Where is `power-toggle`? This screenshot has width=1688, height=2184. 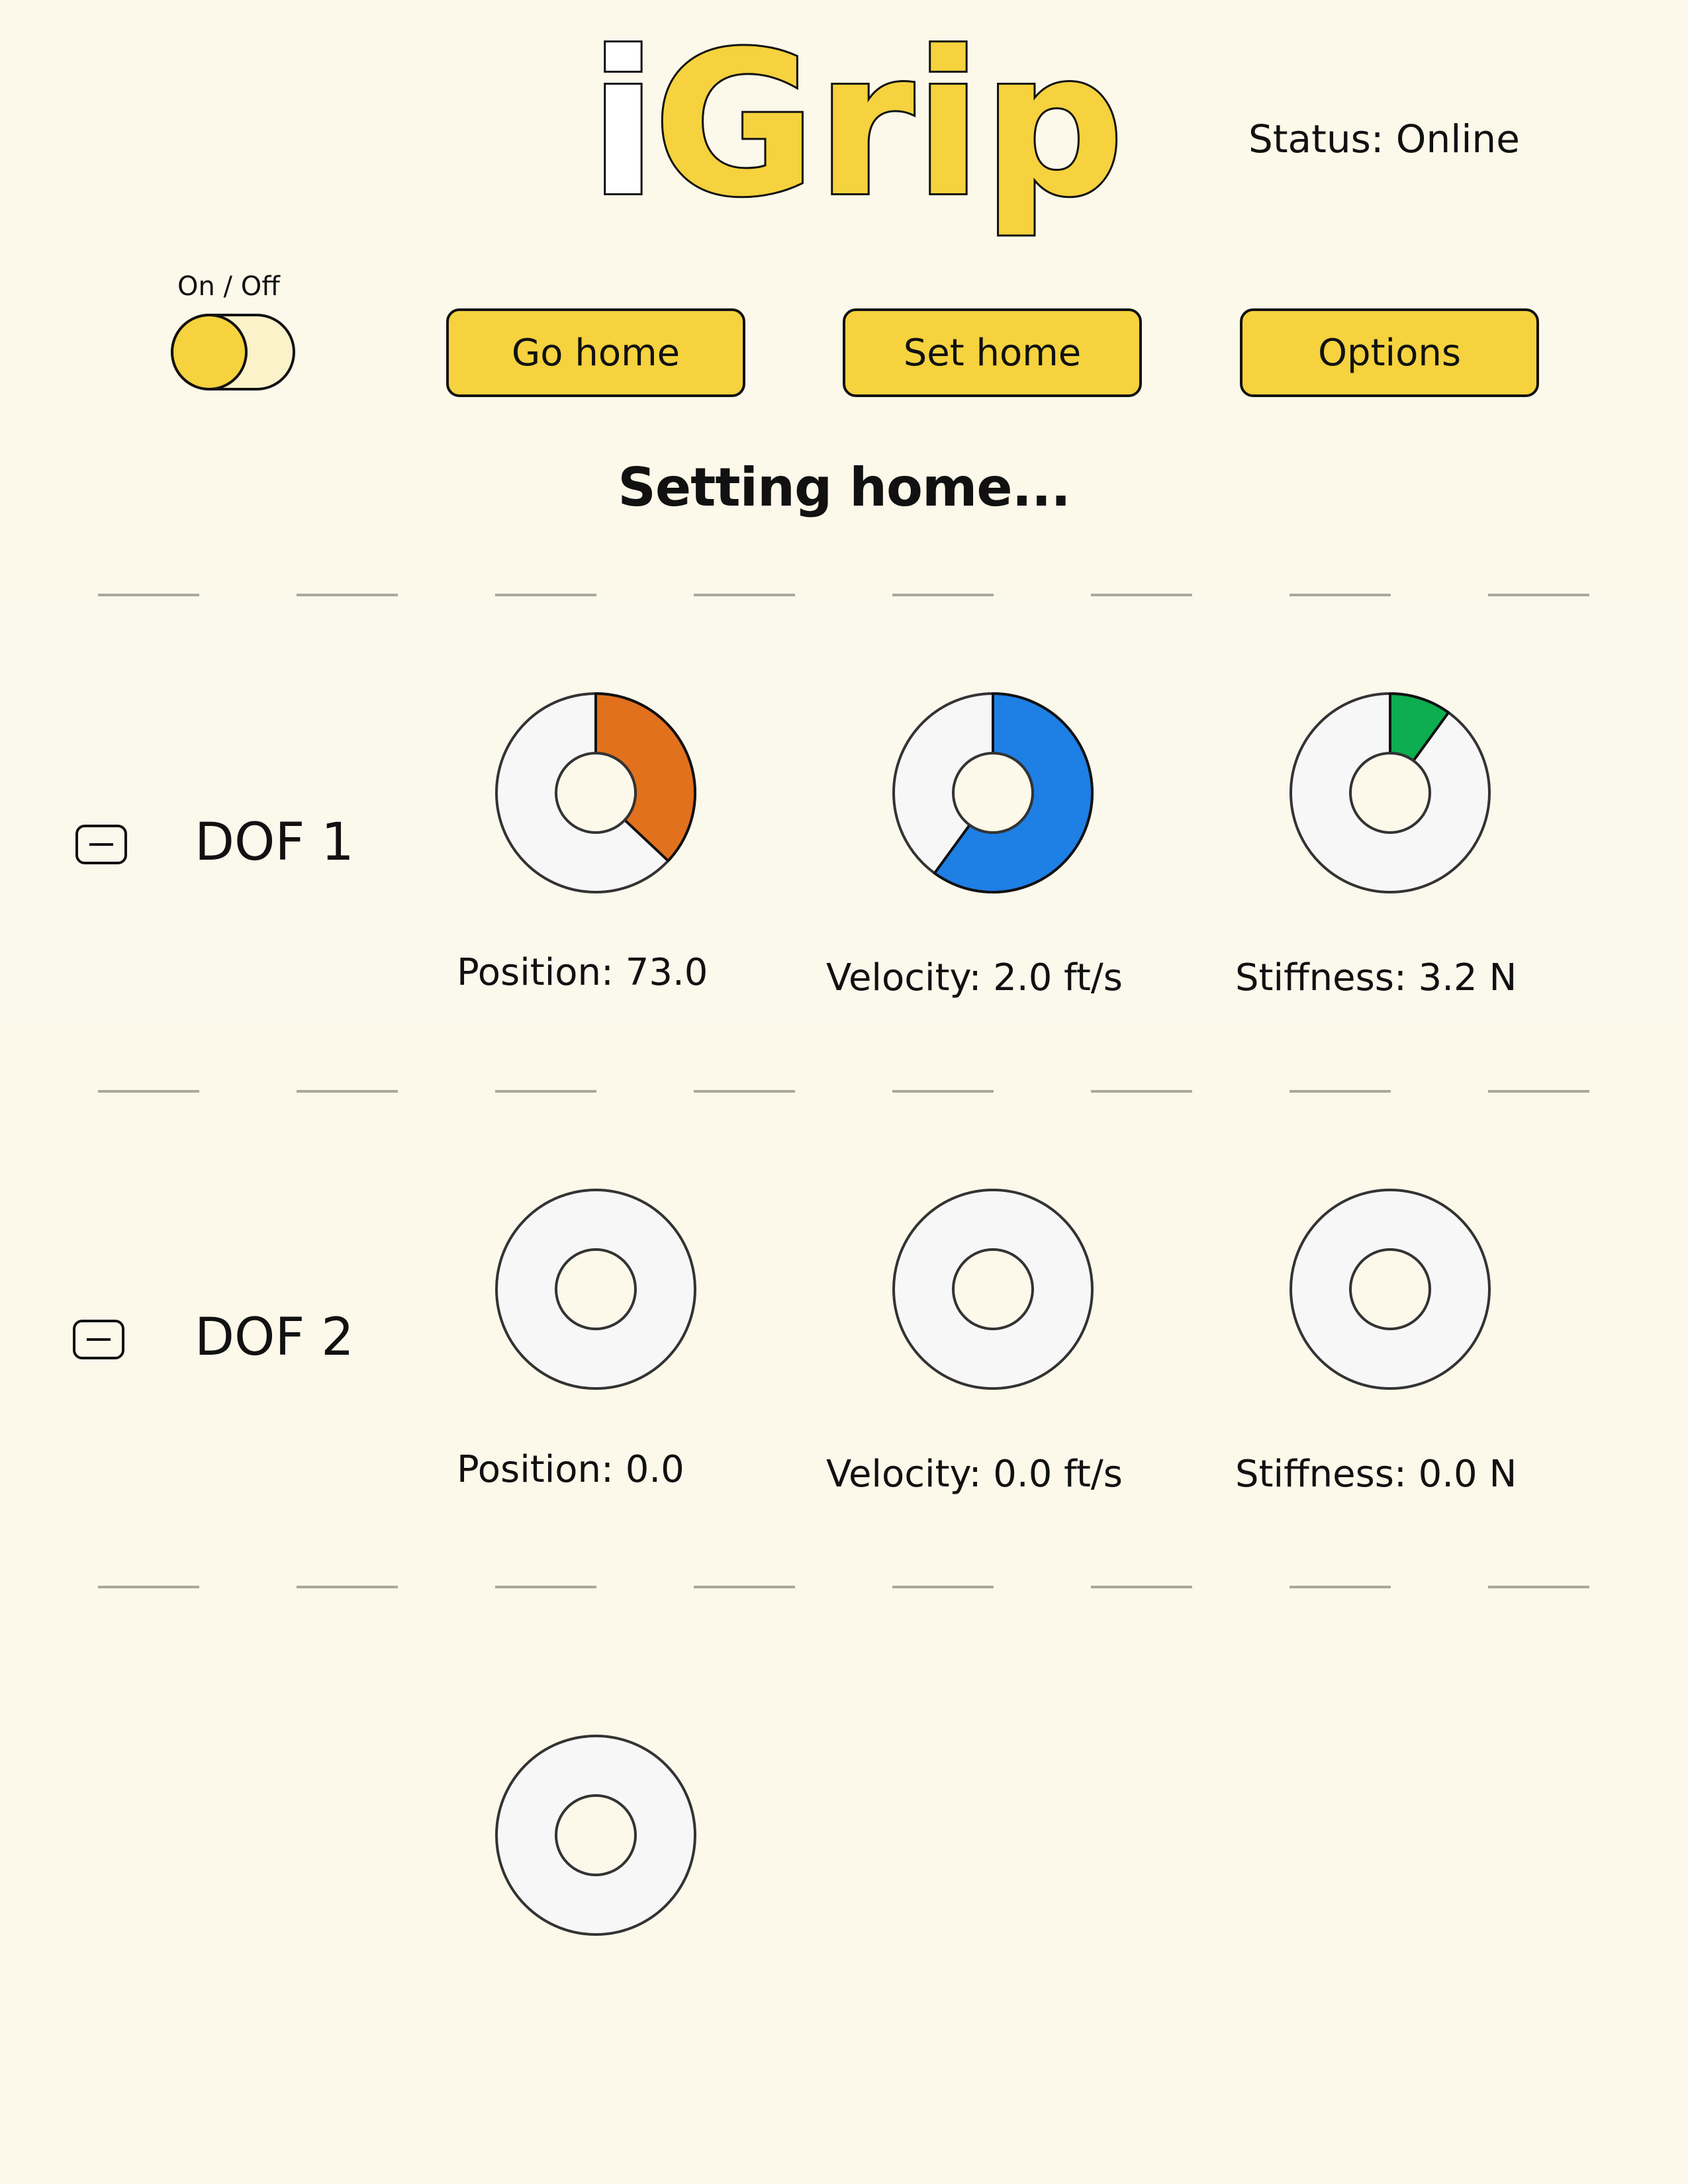
power-toggle is located at coordinates (233, 352).